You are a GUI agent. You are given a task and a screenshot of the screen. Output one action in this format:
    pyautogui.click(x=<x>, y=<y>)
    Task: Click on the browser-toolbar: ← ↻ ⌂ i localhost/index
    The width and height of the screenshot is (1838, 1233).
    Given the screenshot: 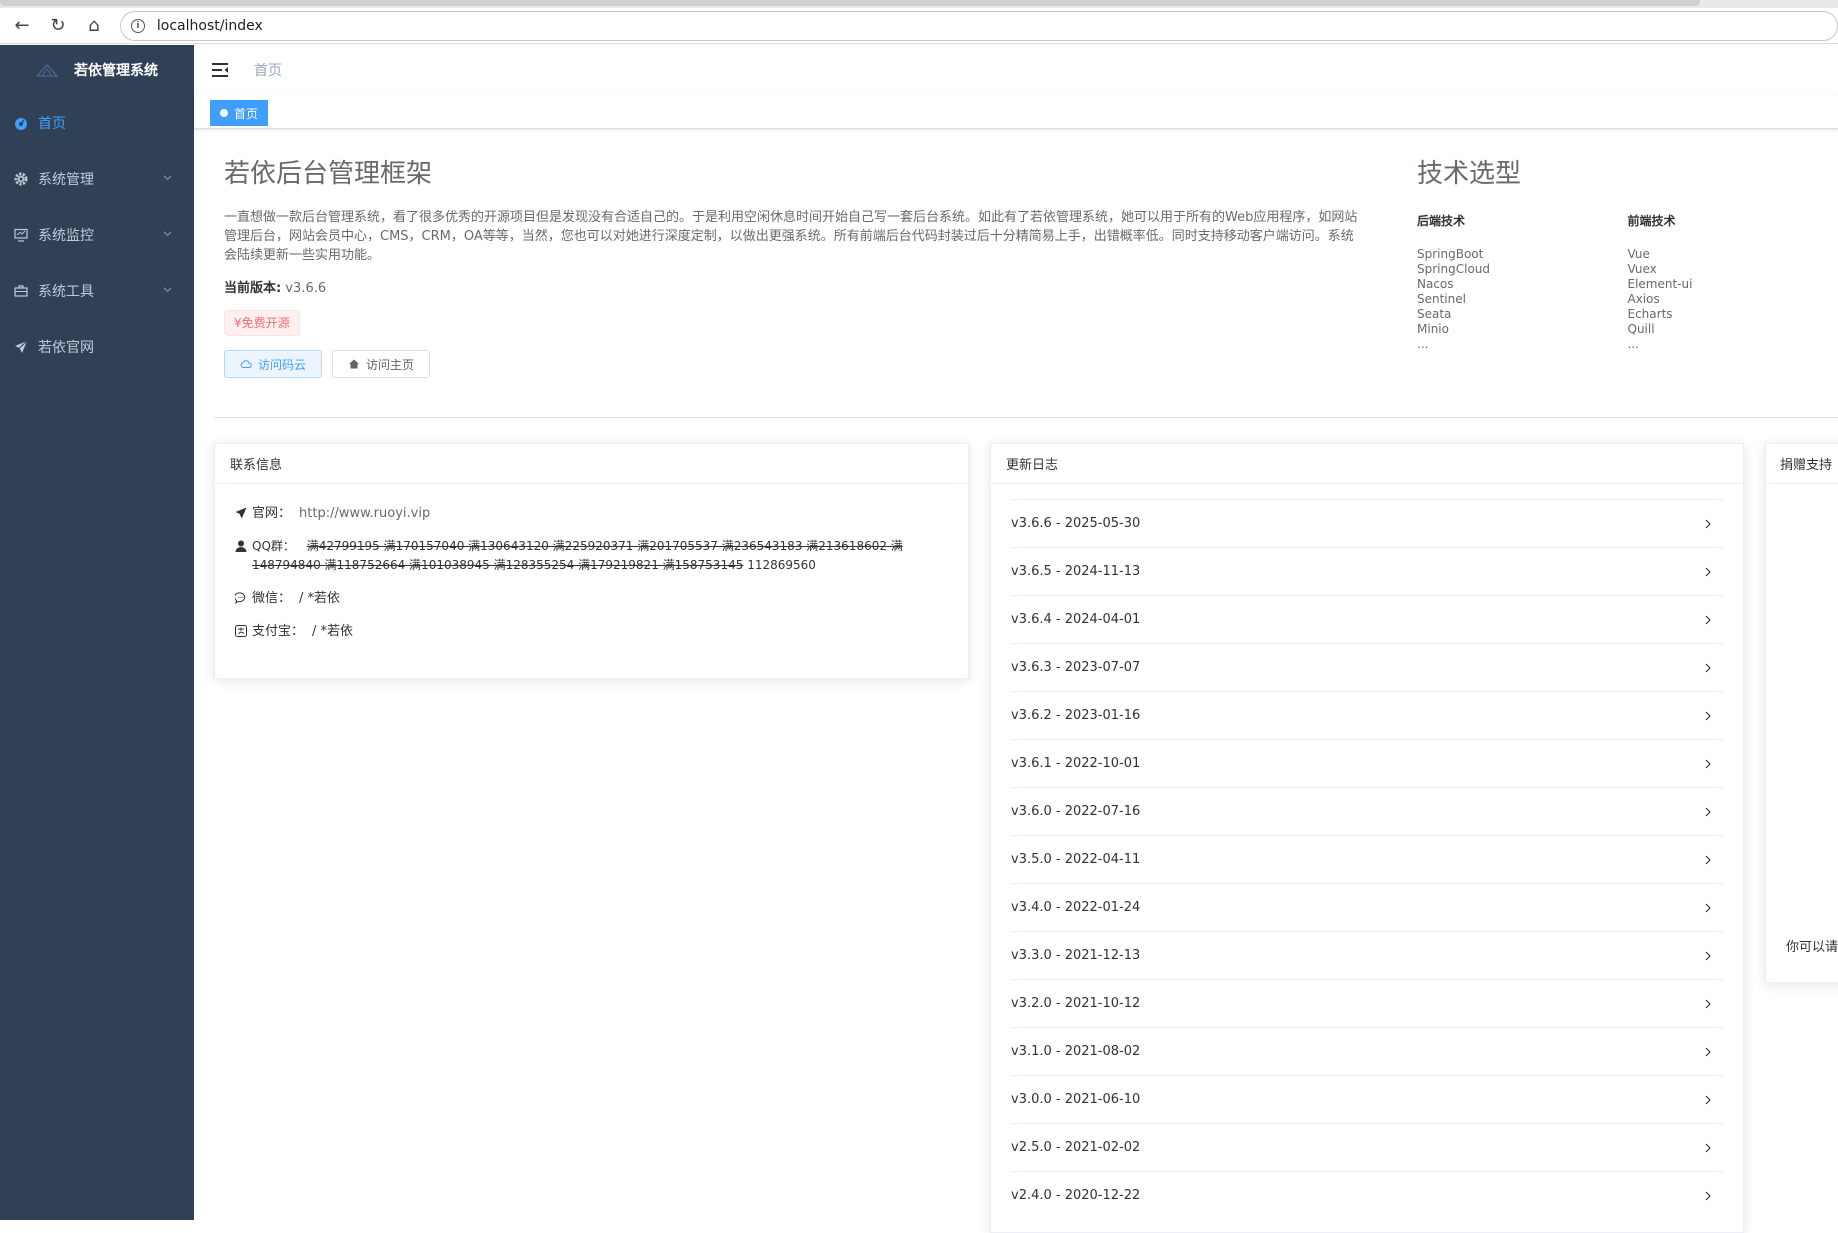 What is the action you would take?
    pyautogui.click(x=919, y=26)
    